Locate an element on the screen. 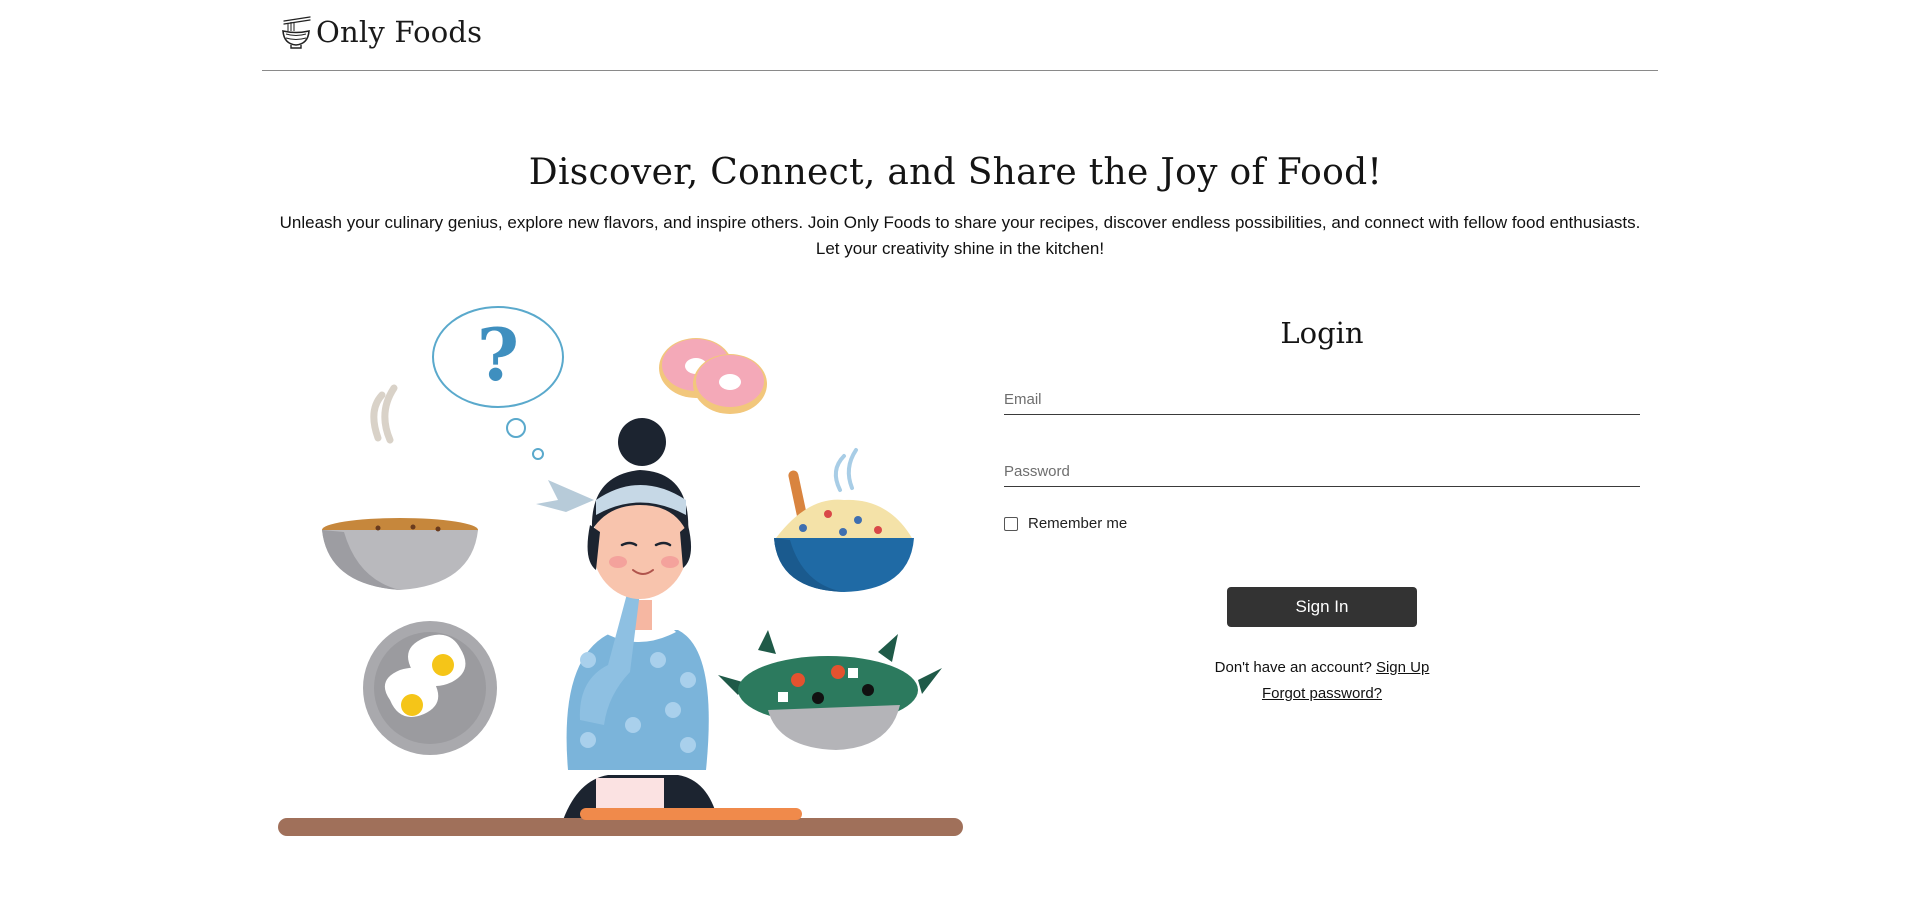 The image size is (1911, 915). email-field-container is located at coordinates (1322, 395).